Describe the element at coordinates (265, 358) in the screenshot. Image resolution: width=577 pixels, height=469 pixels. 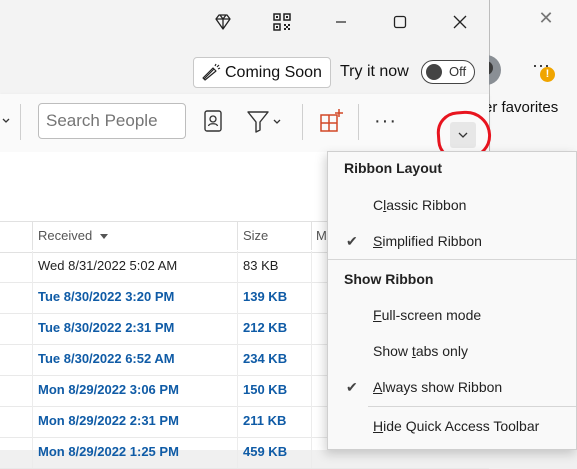
I see `size-cell: 234 KB` at that location.